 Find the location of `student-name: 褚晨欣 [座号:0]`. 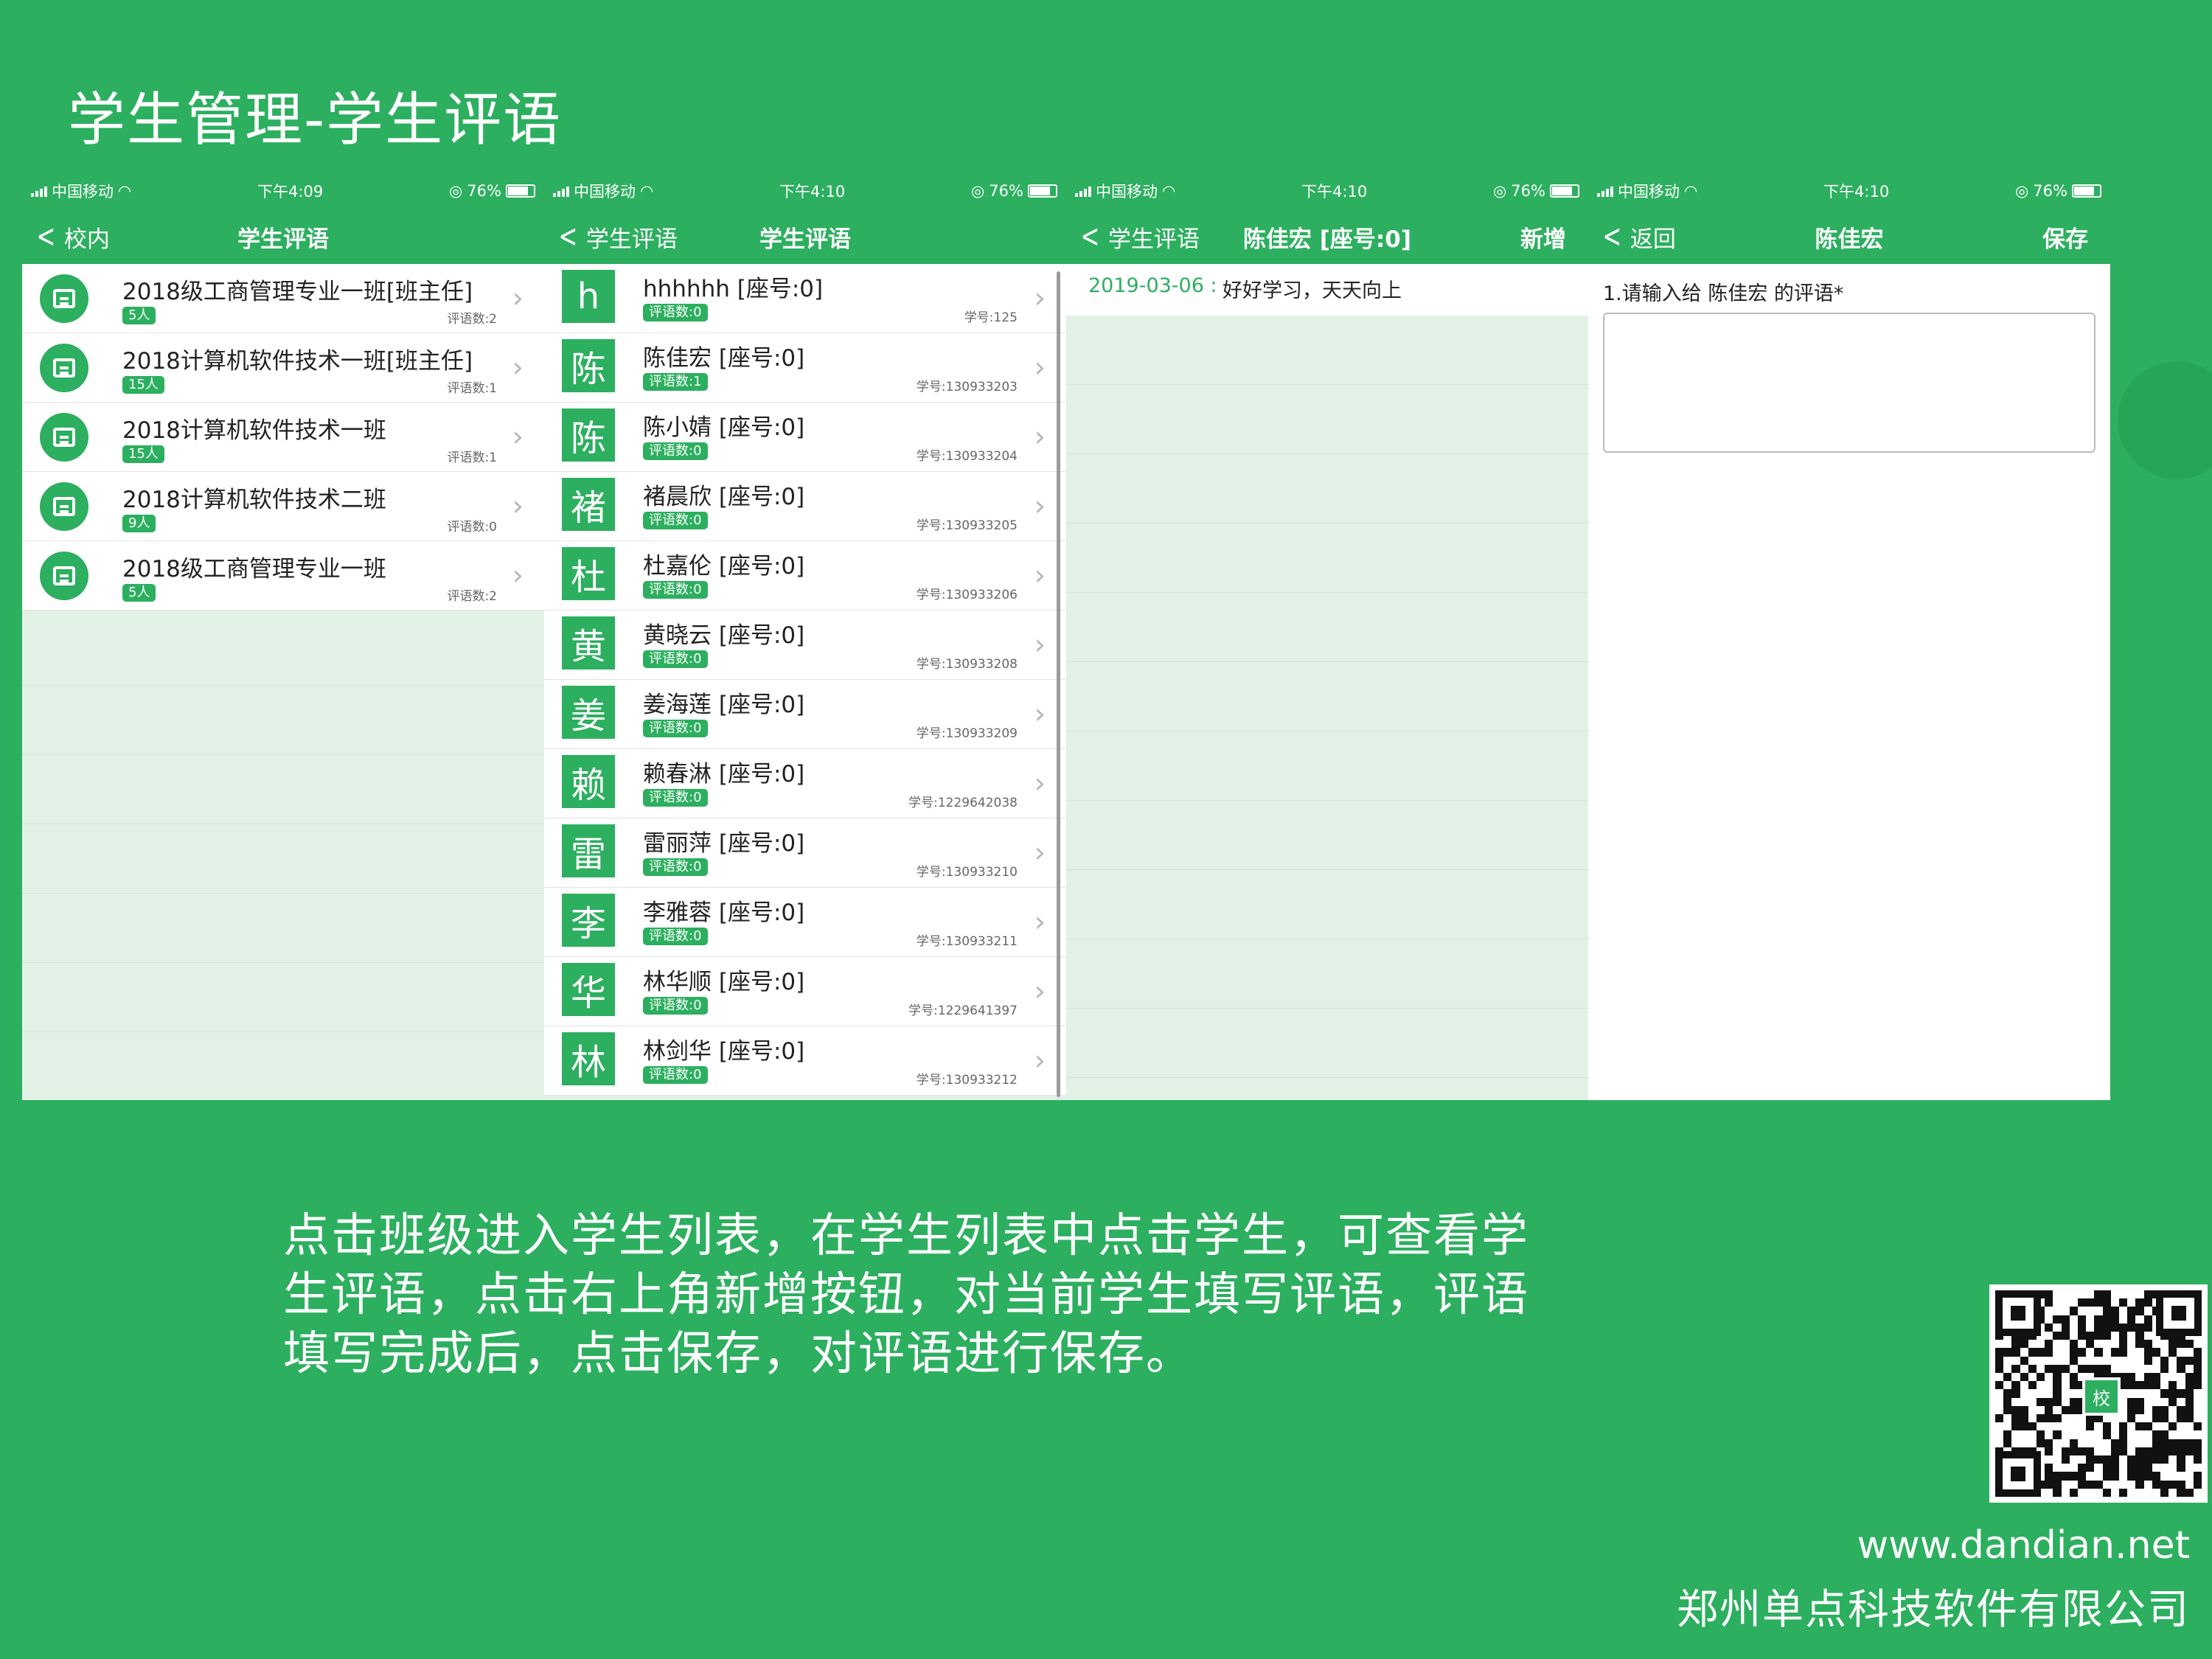

student-name: 褚晨欣 [座号:0] is located at coordinates (724, 497).